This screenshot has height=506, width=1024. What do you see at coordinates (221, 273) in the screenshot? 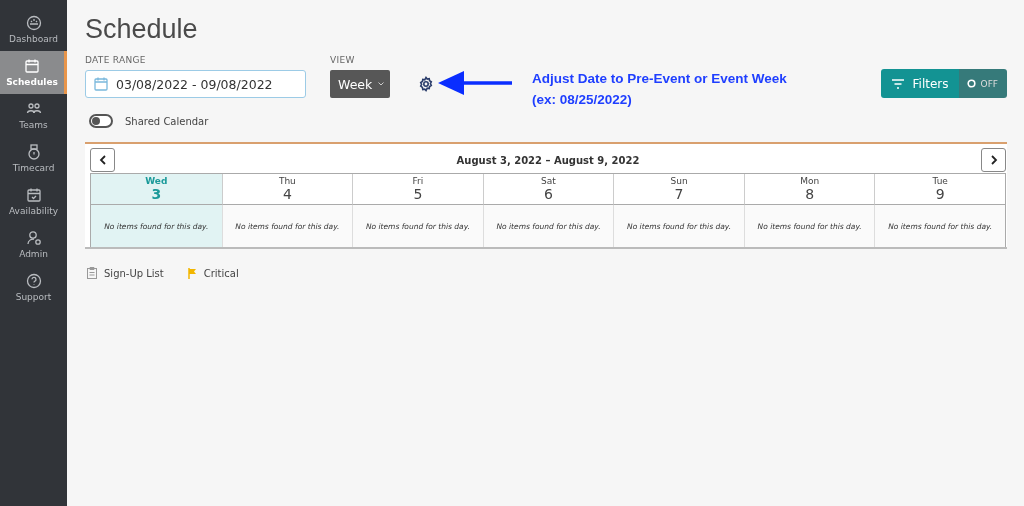
I see `legend-label: Critical` at bounding box center [221, 273].